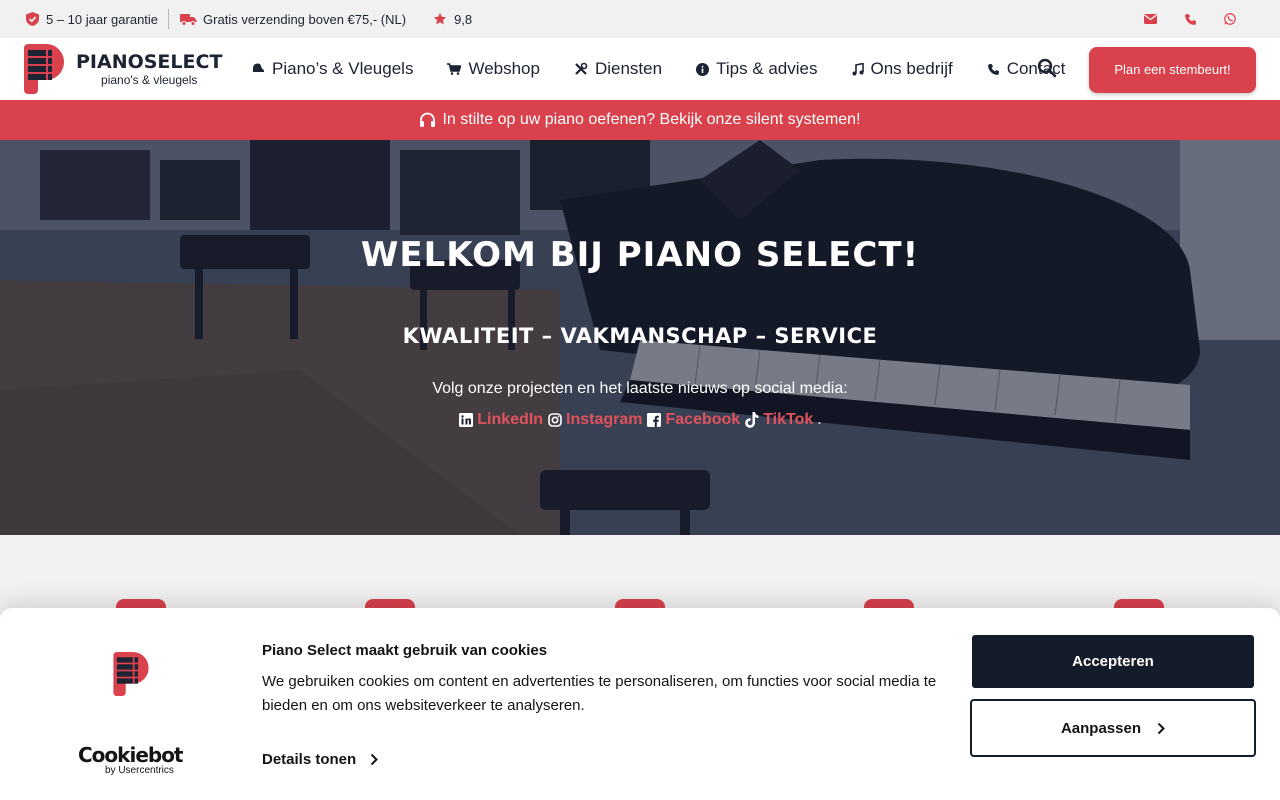 Image resolution: width=1280 pixels, height=800 pixels. I want to click on tiktok-icon, so click(751, 420).